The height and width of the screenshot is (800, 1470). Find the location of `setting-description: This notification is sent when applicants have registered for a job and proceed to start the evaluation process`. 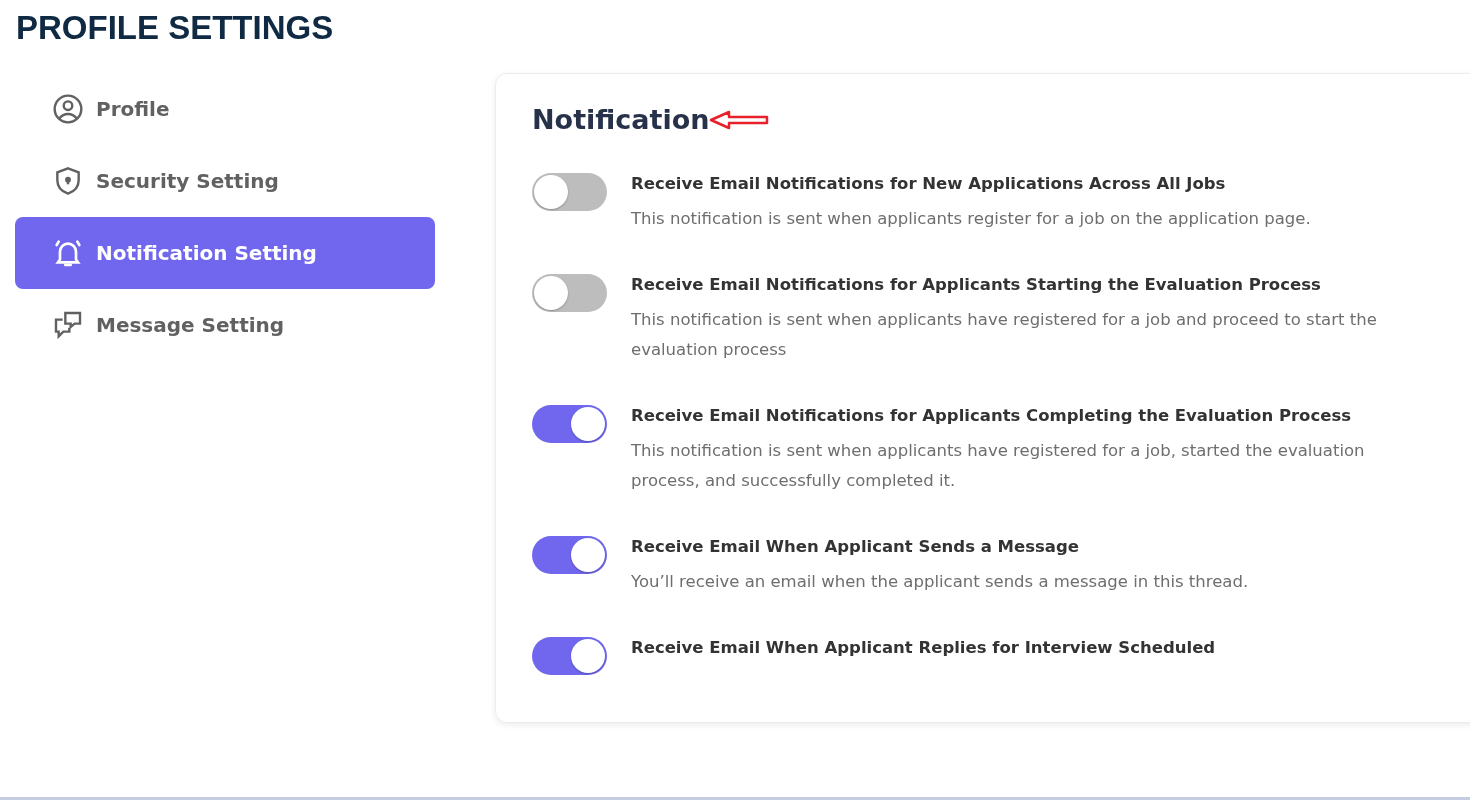

setting-description: This notification is sent when applicants have registered for a job and proceed to start the evaluation process is located at coordinates (1004, 335).